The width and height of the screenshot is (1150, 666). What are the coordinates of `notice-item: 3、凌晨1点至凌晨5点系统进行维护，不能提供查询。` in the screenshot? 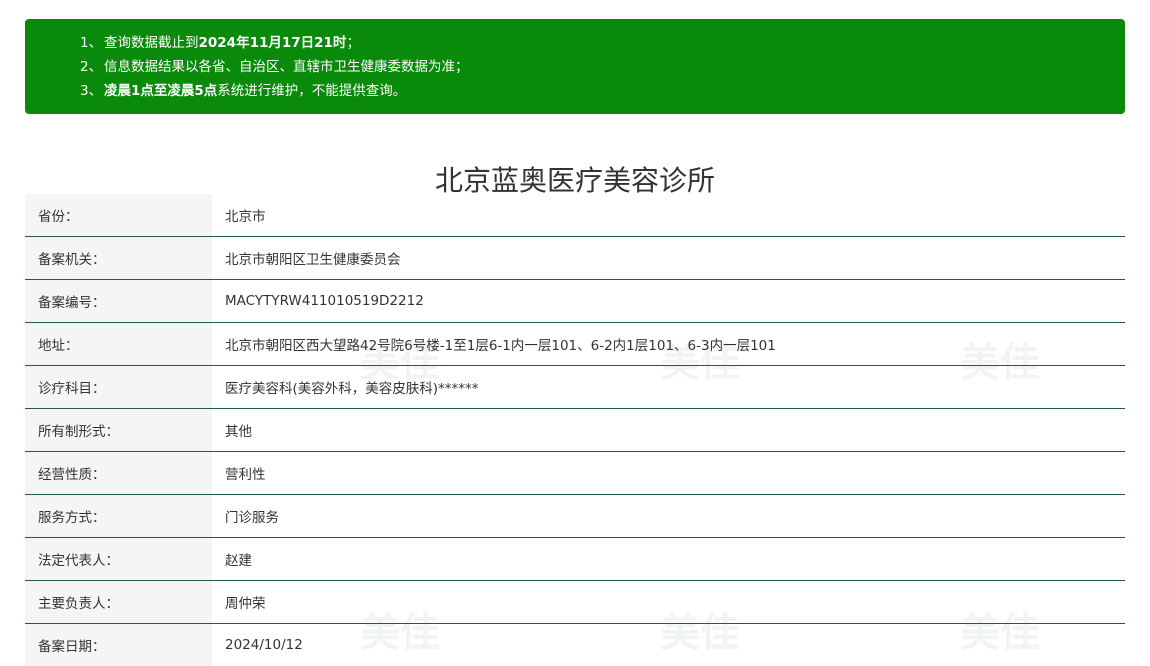 It's located at (602, 91).